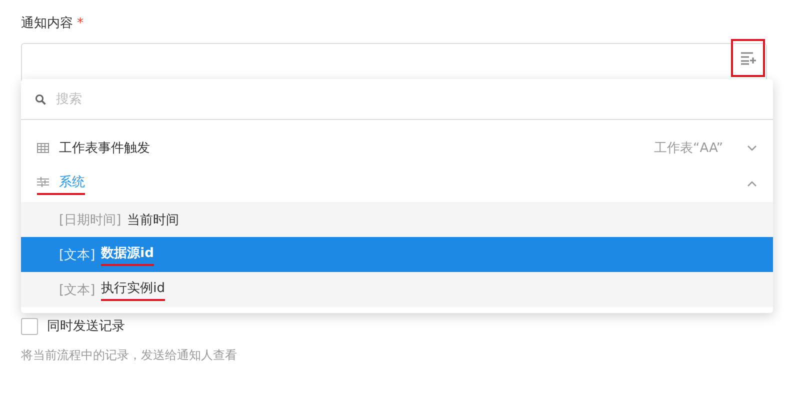  What do you see at coordinates (47, 23) in the screenshot?
I see `field-label: 通知内容` at bounding box center [47, 23].